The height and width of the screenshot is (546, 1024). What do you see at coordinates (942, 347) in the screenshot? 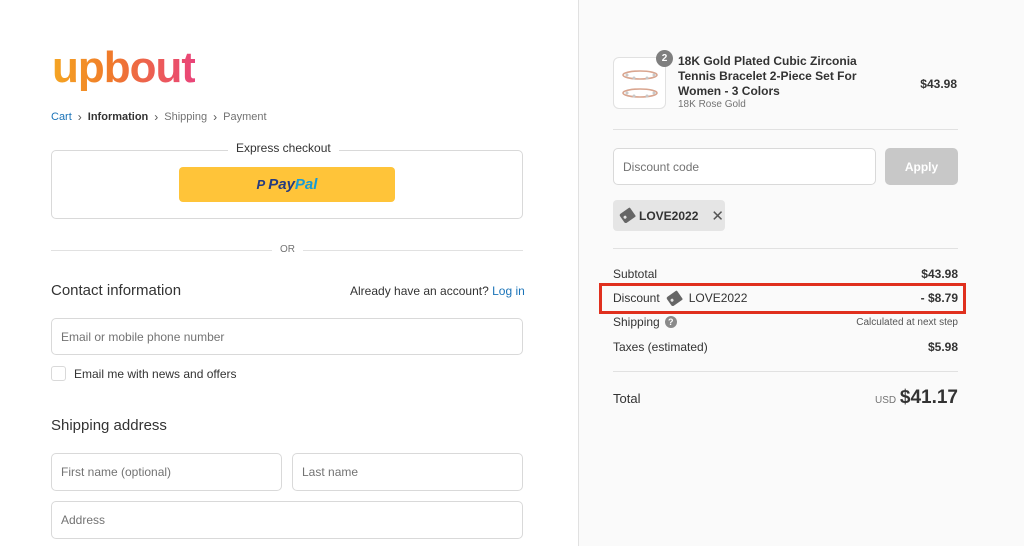
I see `taxes-value: $5.98` at bounding box center [942, 347].